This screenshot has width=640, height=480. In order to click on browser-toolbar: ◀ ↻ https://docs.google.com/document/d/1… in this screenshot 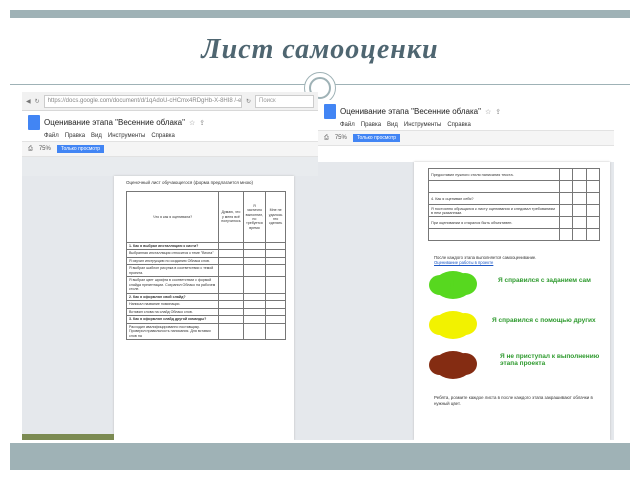, I will do `click(170, 101)`.